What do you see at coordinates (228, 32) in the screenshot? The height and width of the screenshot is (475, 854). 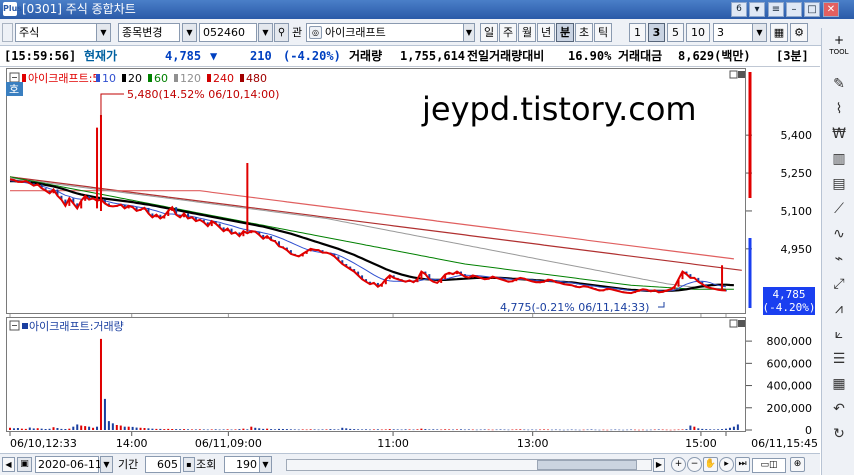 I see `stock-code-input: 052460` at bounding box center [228, 32].